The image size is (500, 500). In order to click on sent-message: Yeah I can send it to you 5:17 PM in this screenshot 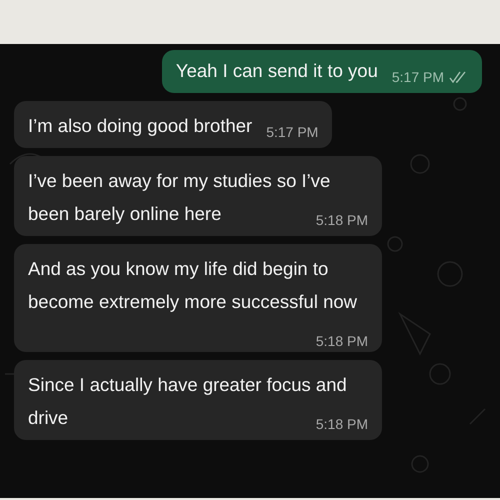, I will do `click(322, 71)`.